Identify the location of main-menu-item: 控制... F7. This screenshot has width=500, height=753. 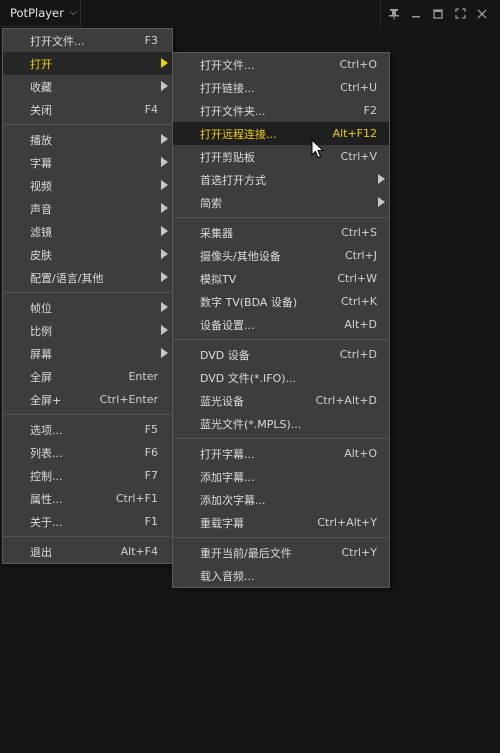
(87, 475).